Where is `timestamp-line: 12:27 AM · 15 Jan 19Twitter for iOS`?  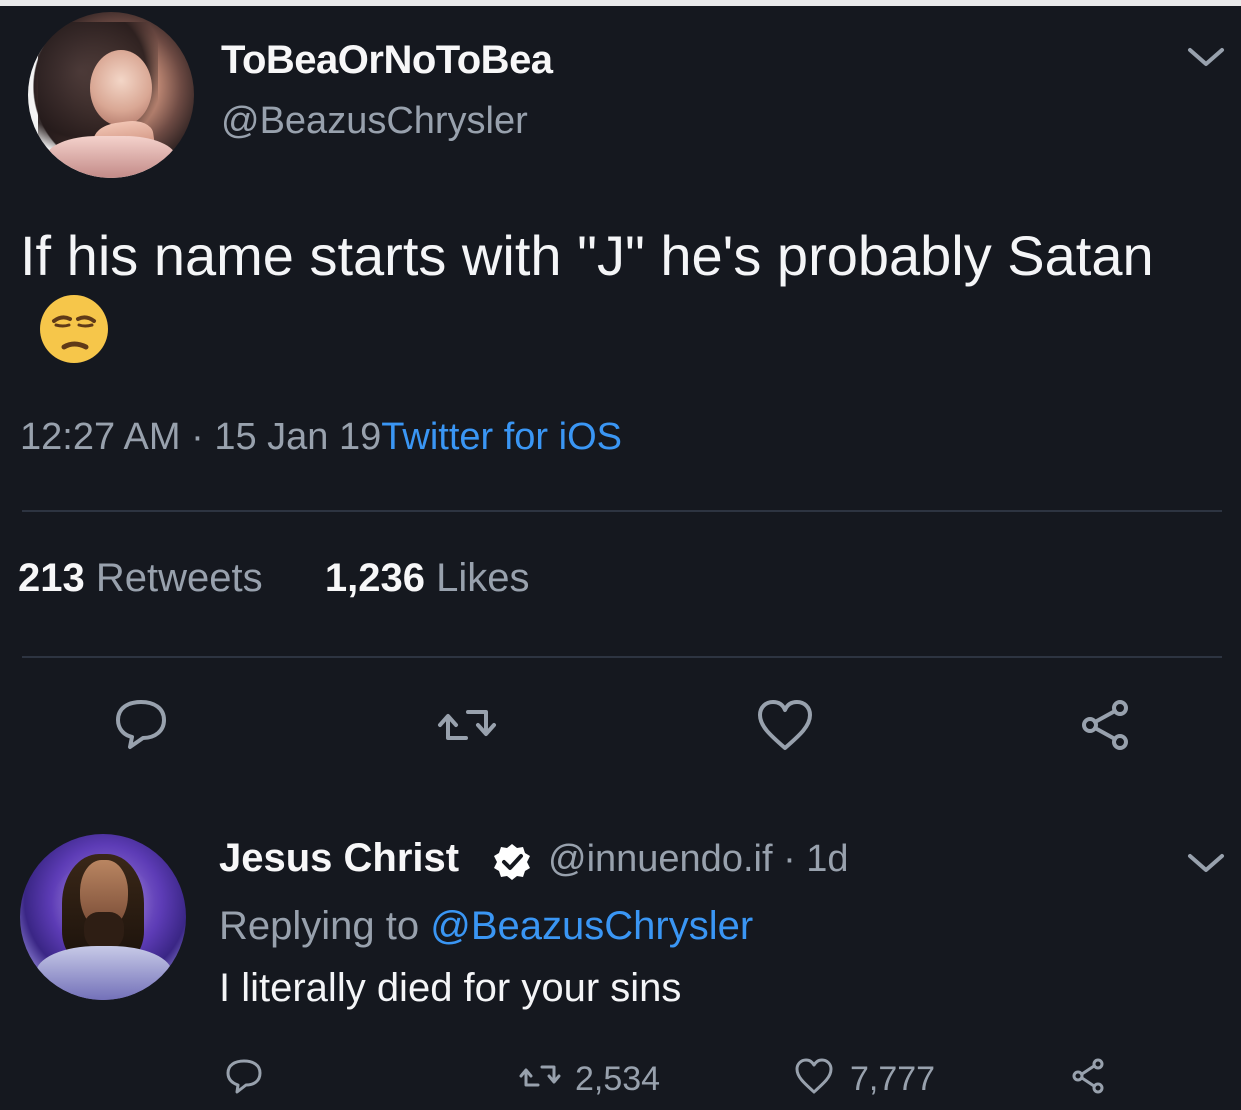 timestamp-line: 12:27 AM · 15 Jan 19Twitter for iOS is located at coordinates (321, 437).